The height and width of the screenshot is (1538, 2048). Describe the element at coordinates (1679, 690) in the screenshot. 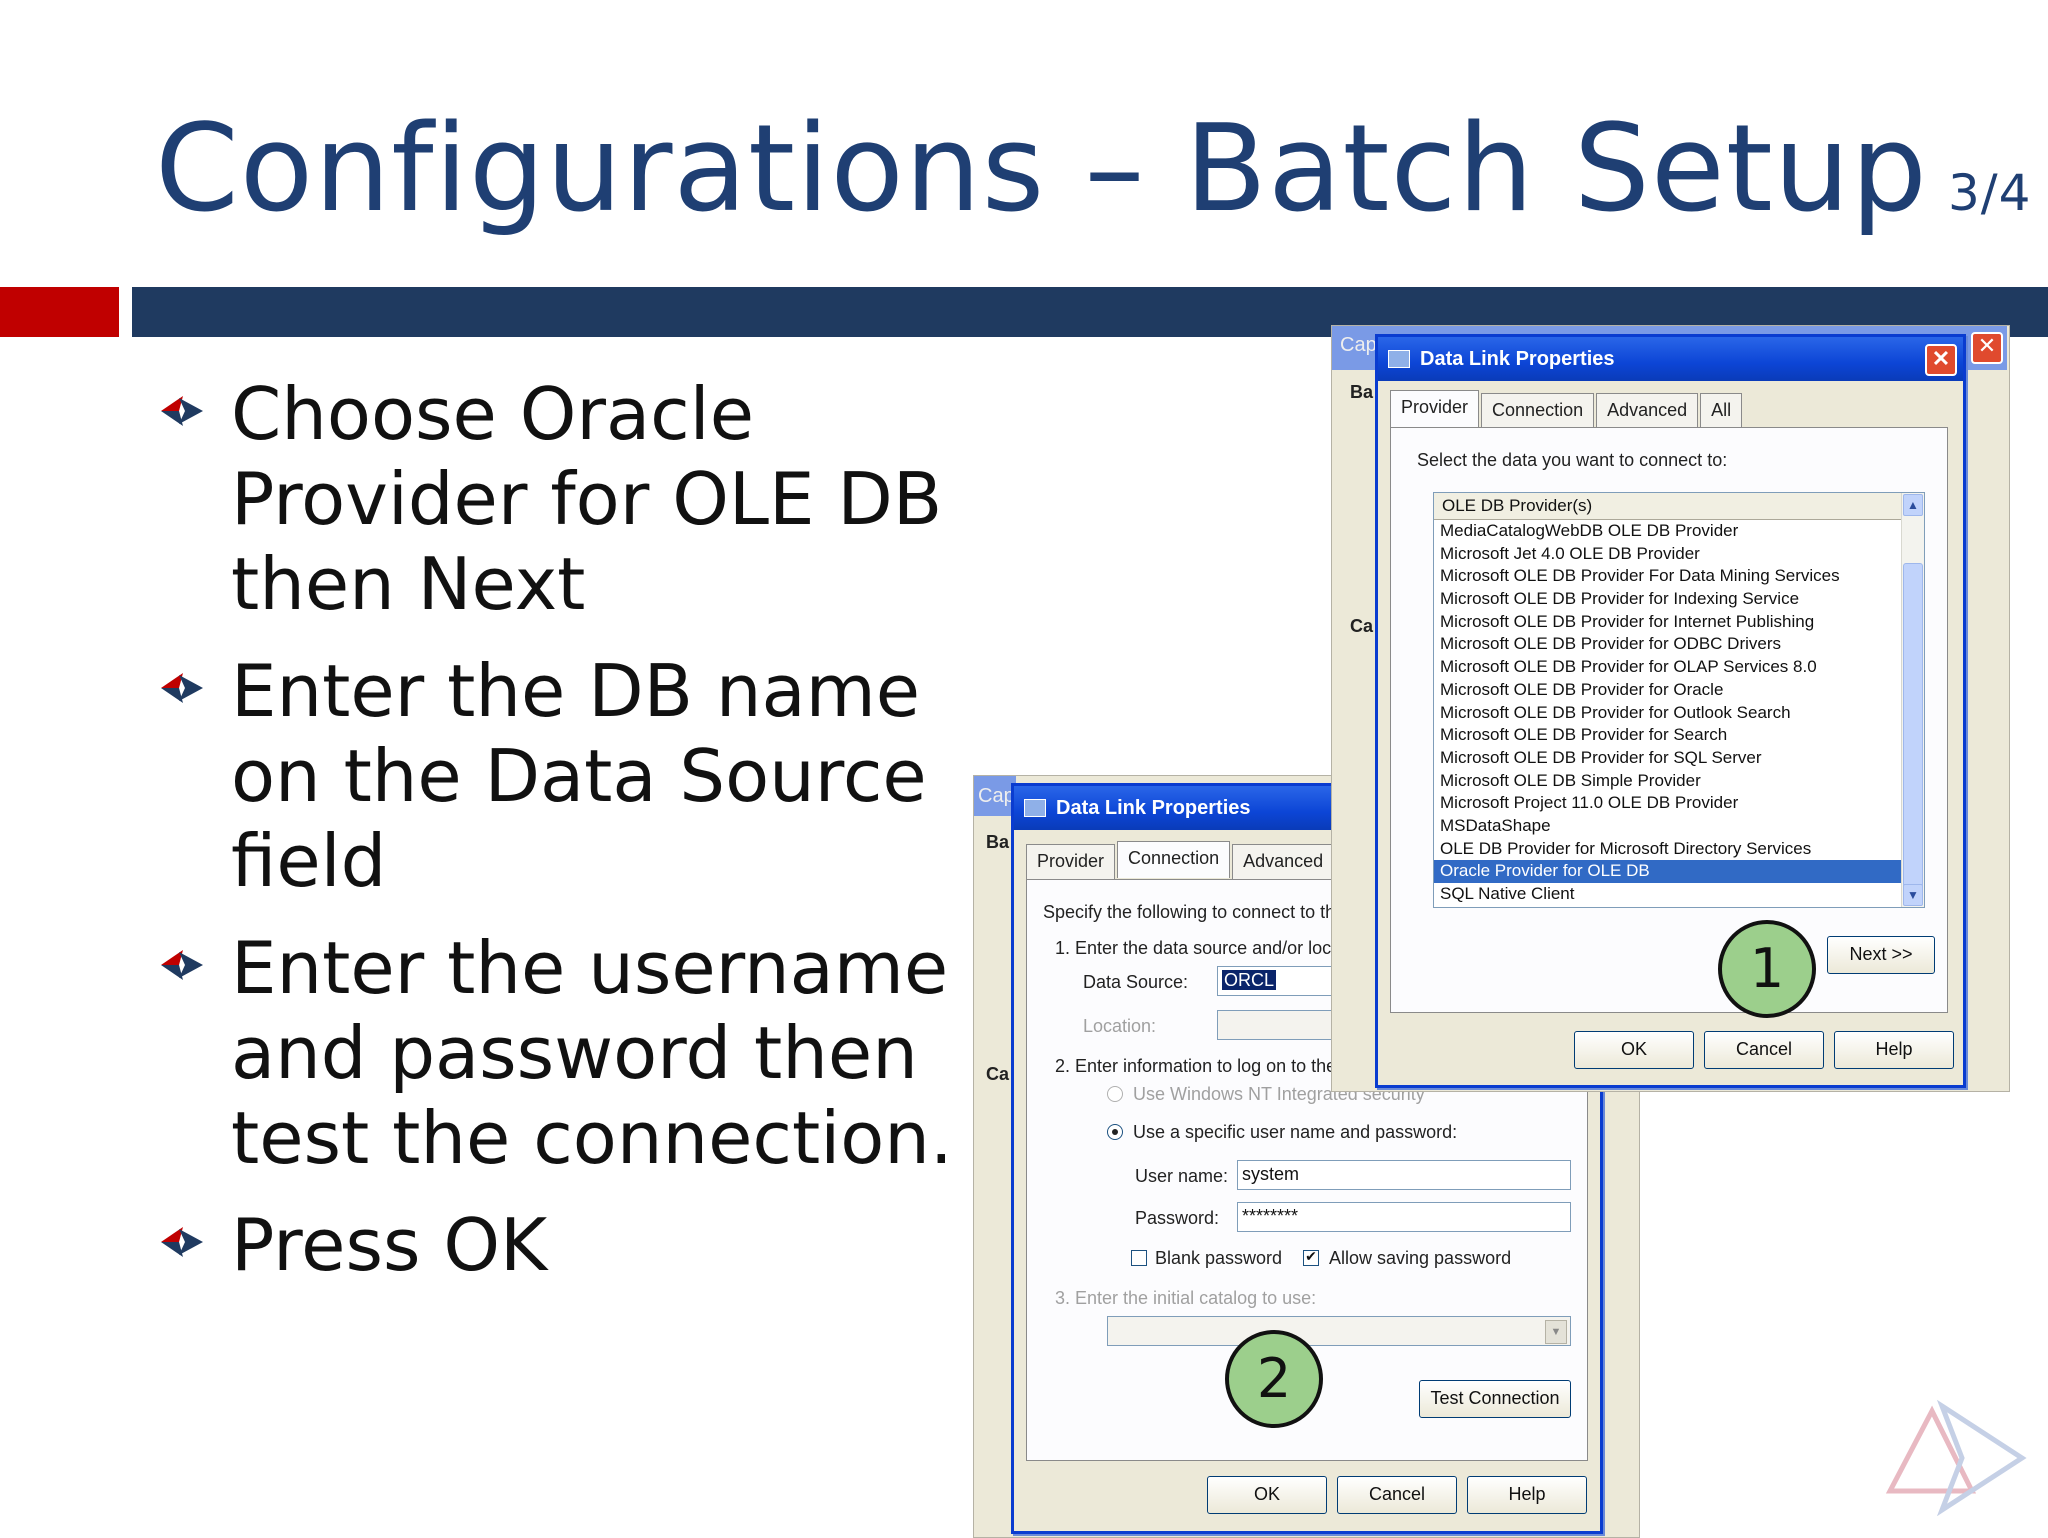

I see `provider-list-item: Microsoft OLE DB Provider for Oracle` at that location.